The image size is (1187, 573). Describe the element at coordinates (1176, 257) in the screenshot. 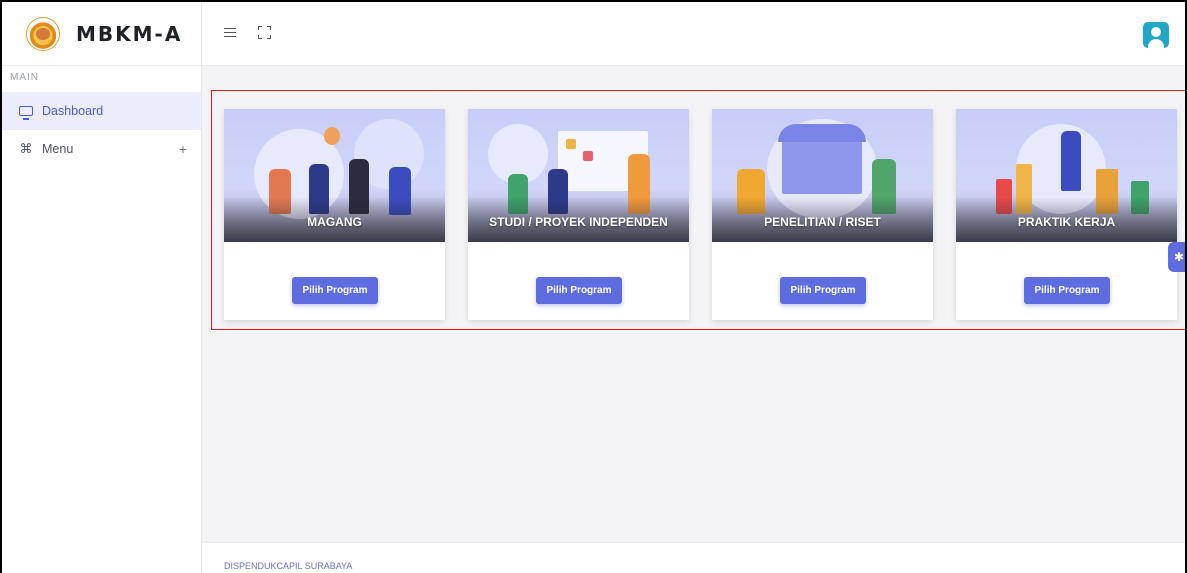

I see `gear-icon: ✱` at that location.